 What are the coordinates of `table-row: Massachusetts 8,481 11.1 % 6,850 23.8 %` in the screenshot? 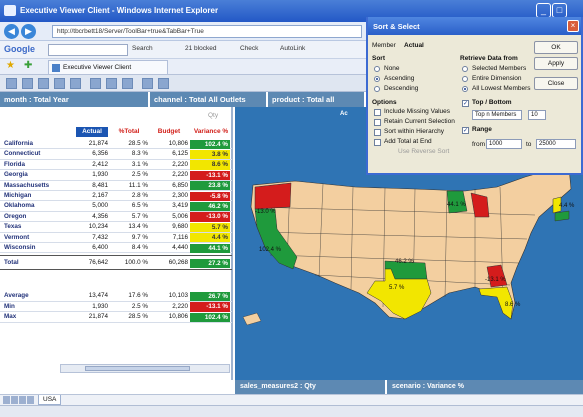 It's located at (116, 186).